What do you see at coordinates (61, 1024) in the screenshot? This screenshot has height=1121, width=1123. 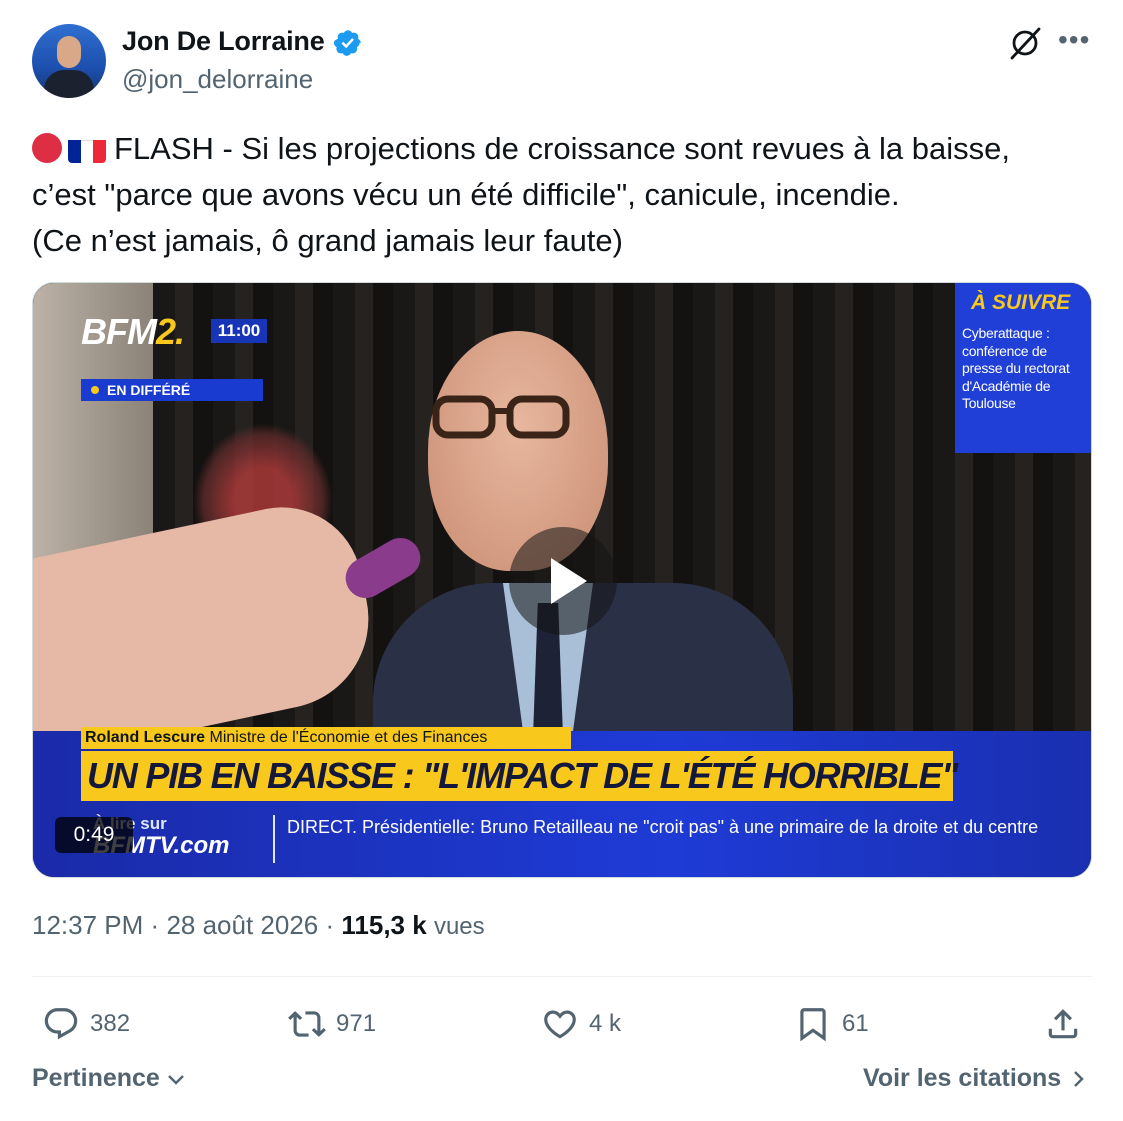 I see `reply-icon` at bounding box center [61, 1024].